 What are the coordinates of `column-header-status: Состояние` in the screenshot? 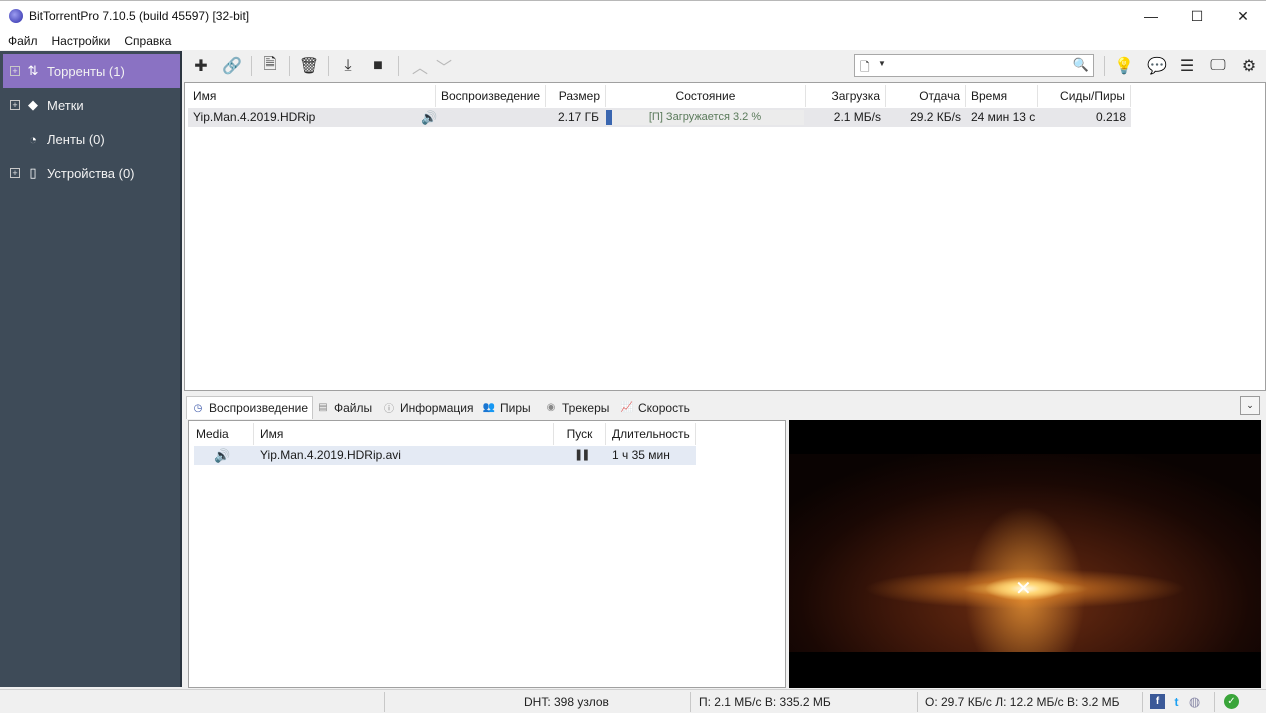 It's located at (706, 96).